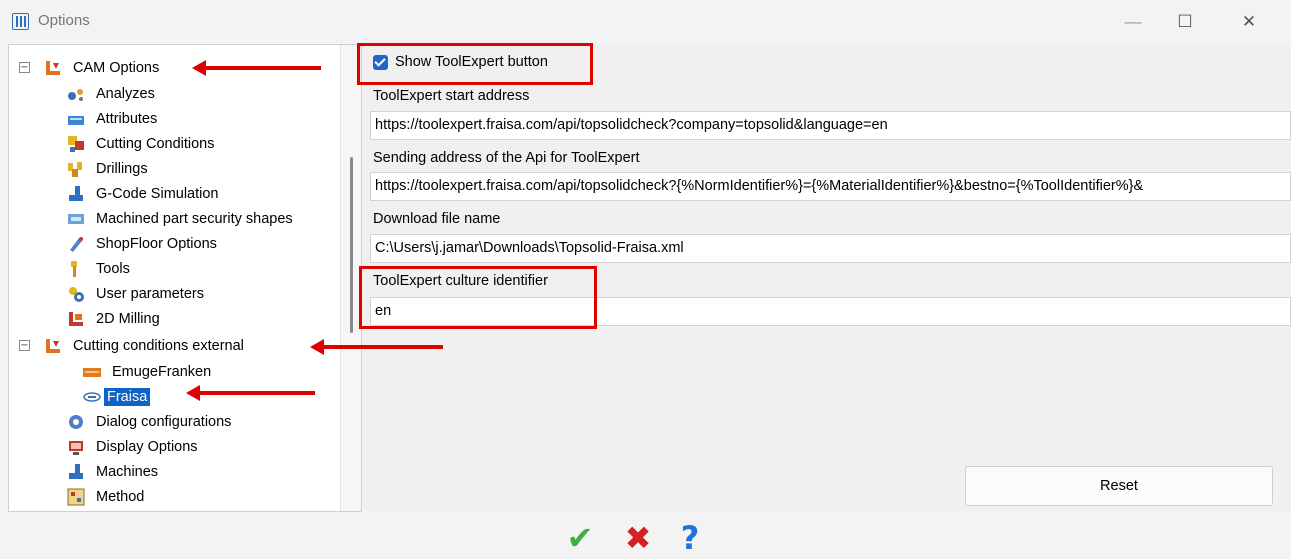 This screenshot has height=559, width=1291. What do you see at coordinates (376, 347) in the screenshot?
I see `annotation-arrow-cutting-external` at bounding box center [376, 347].